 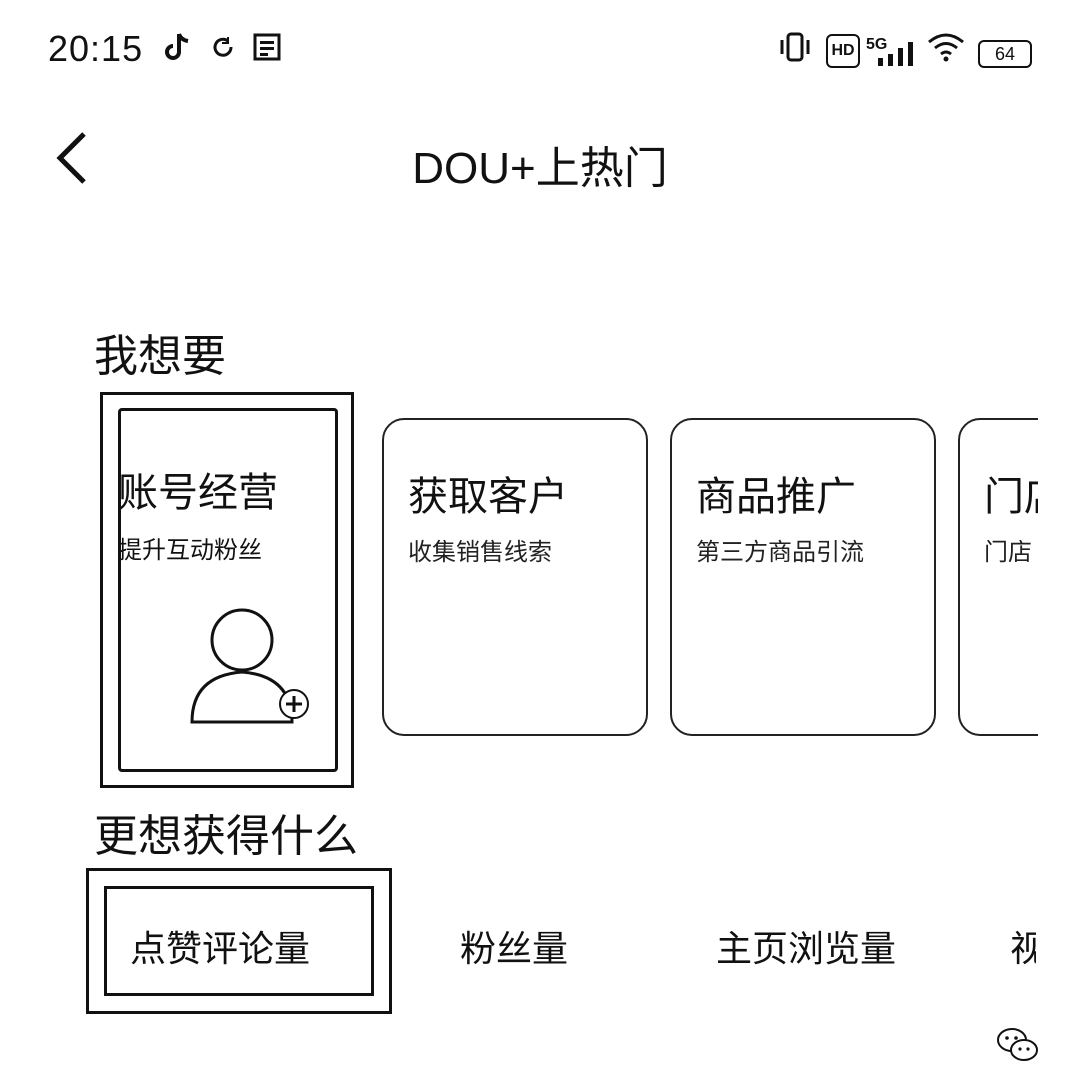 I want to click on user-add-icon, so click(x=256, y=671).